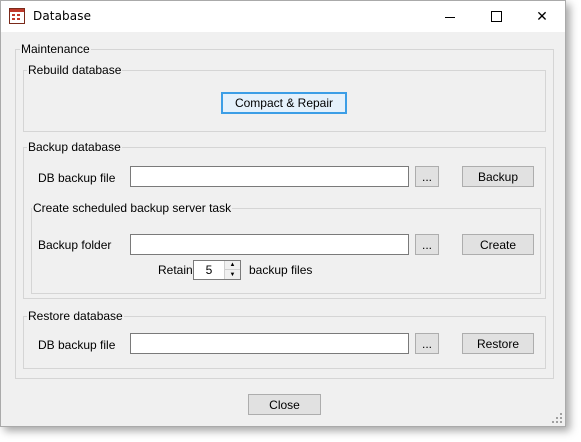 The image size is (581, 442). Describe the element at coordinates (557, 418) in the screenshot. I see `resize-grip-icon` at that location.